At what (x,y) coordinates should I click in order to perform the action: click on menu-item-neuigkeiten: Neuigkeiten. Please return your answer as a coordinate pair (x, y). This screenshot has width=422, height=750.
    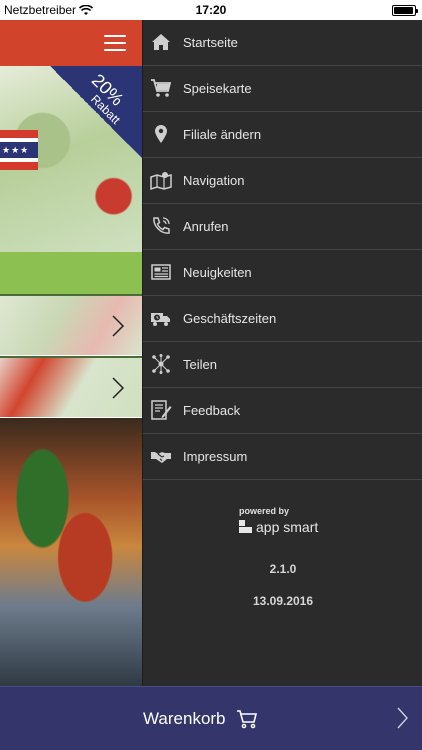
    Looking at the image, I should click on (282, 273).